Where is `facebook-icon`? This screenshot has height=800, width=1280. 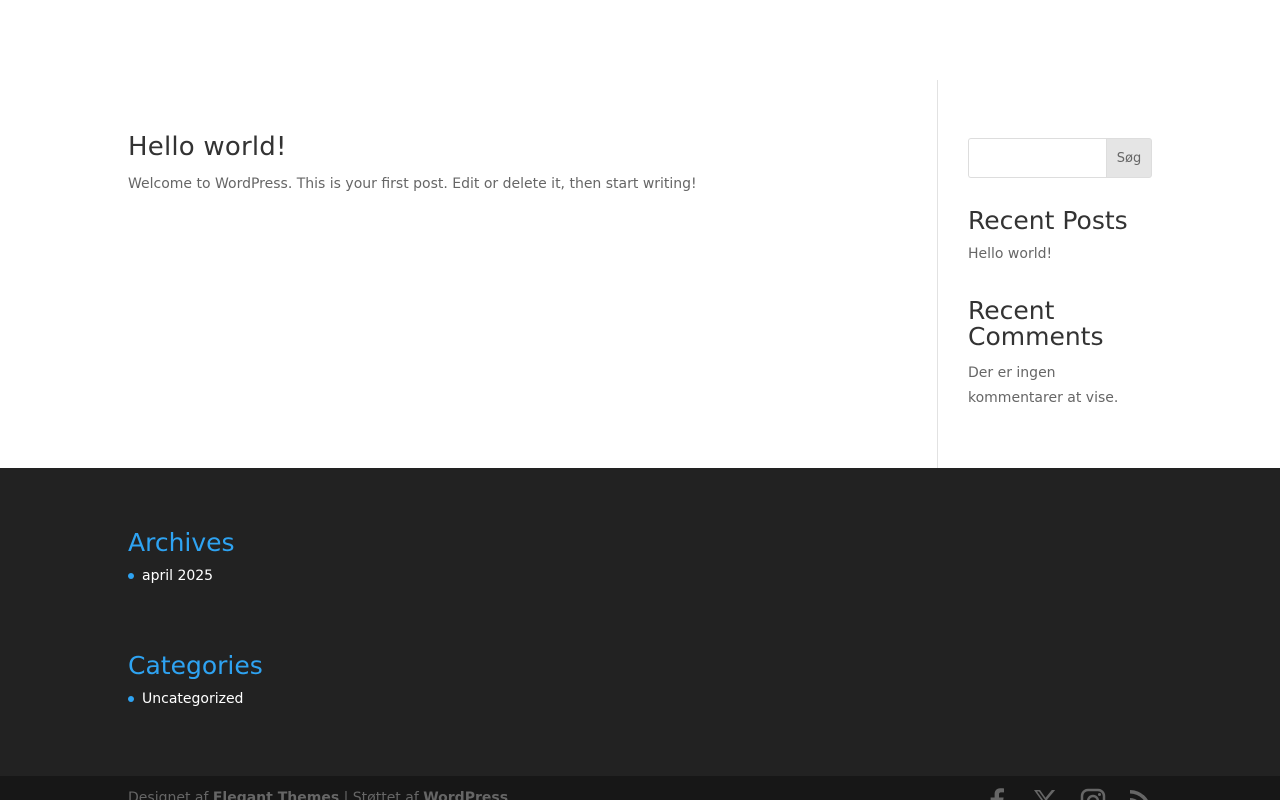
facebook-icon is located at coordinates (997, 794).